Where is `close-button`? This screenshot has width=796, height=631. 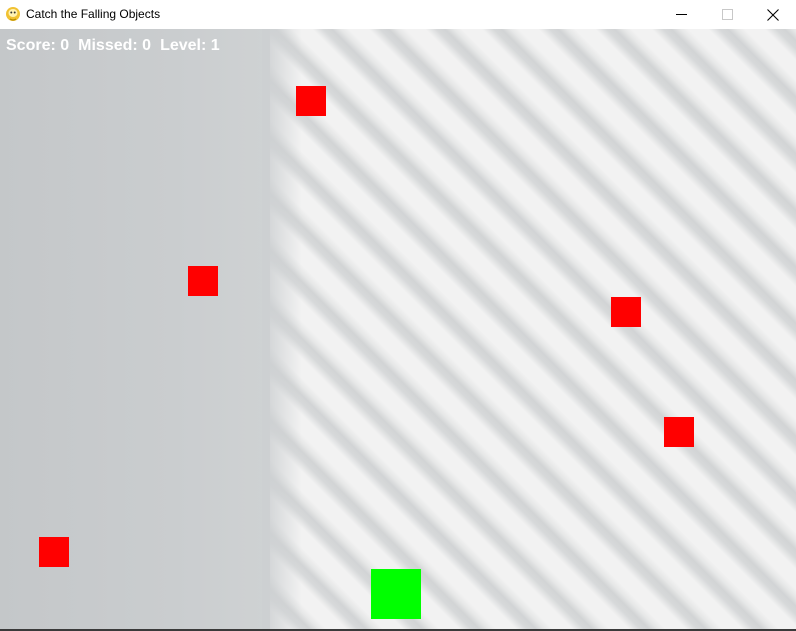
close-button is located at coordinates (773, 14).